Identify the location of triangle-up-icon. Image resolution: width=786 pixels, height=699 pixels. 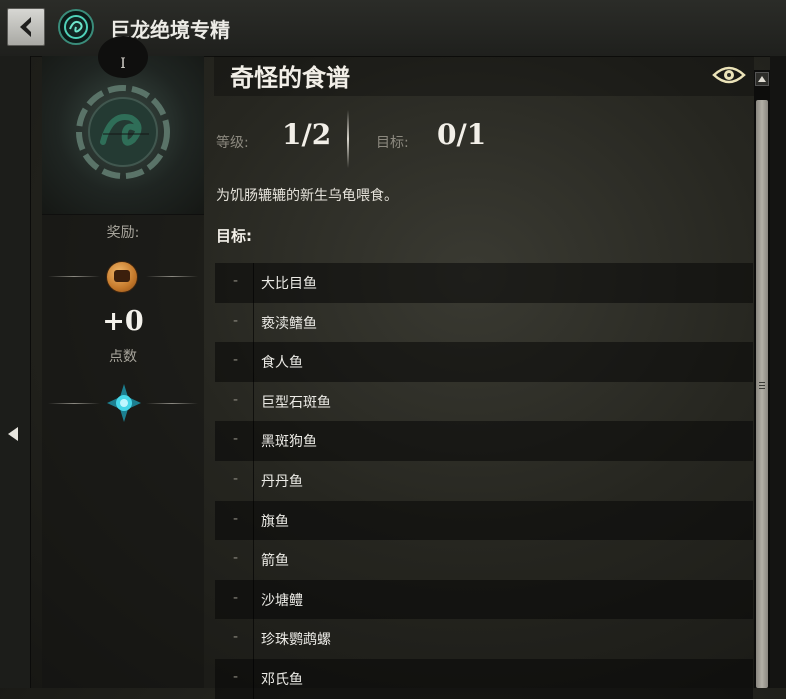
(762, 79).